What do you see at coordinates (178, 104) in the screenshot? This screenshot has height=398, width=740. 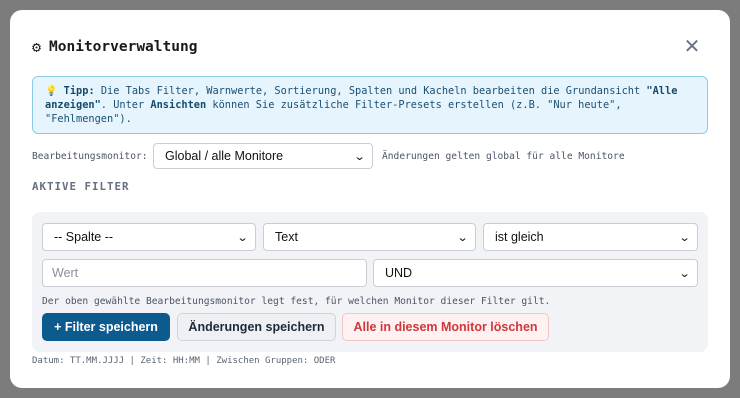 I see `tip-strong-views: Ansichten` at bounding box center [178, 104].